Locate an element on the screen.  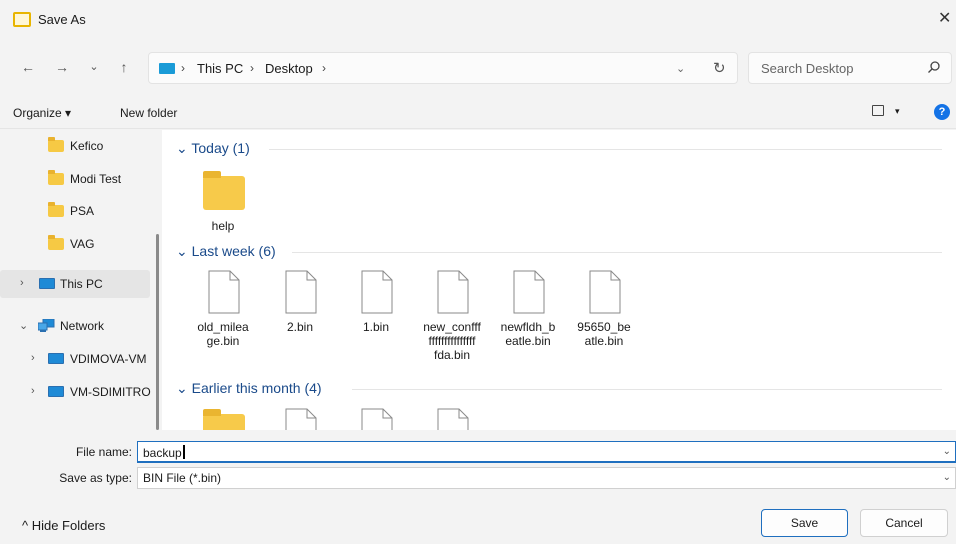
group-header-last-week: ⌄ Last week (6) is located at coordinates (226, 251).